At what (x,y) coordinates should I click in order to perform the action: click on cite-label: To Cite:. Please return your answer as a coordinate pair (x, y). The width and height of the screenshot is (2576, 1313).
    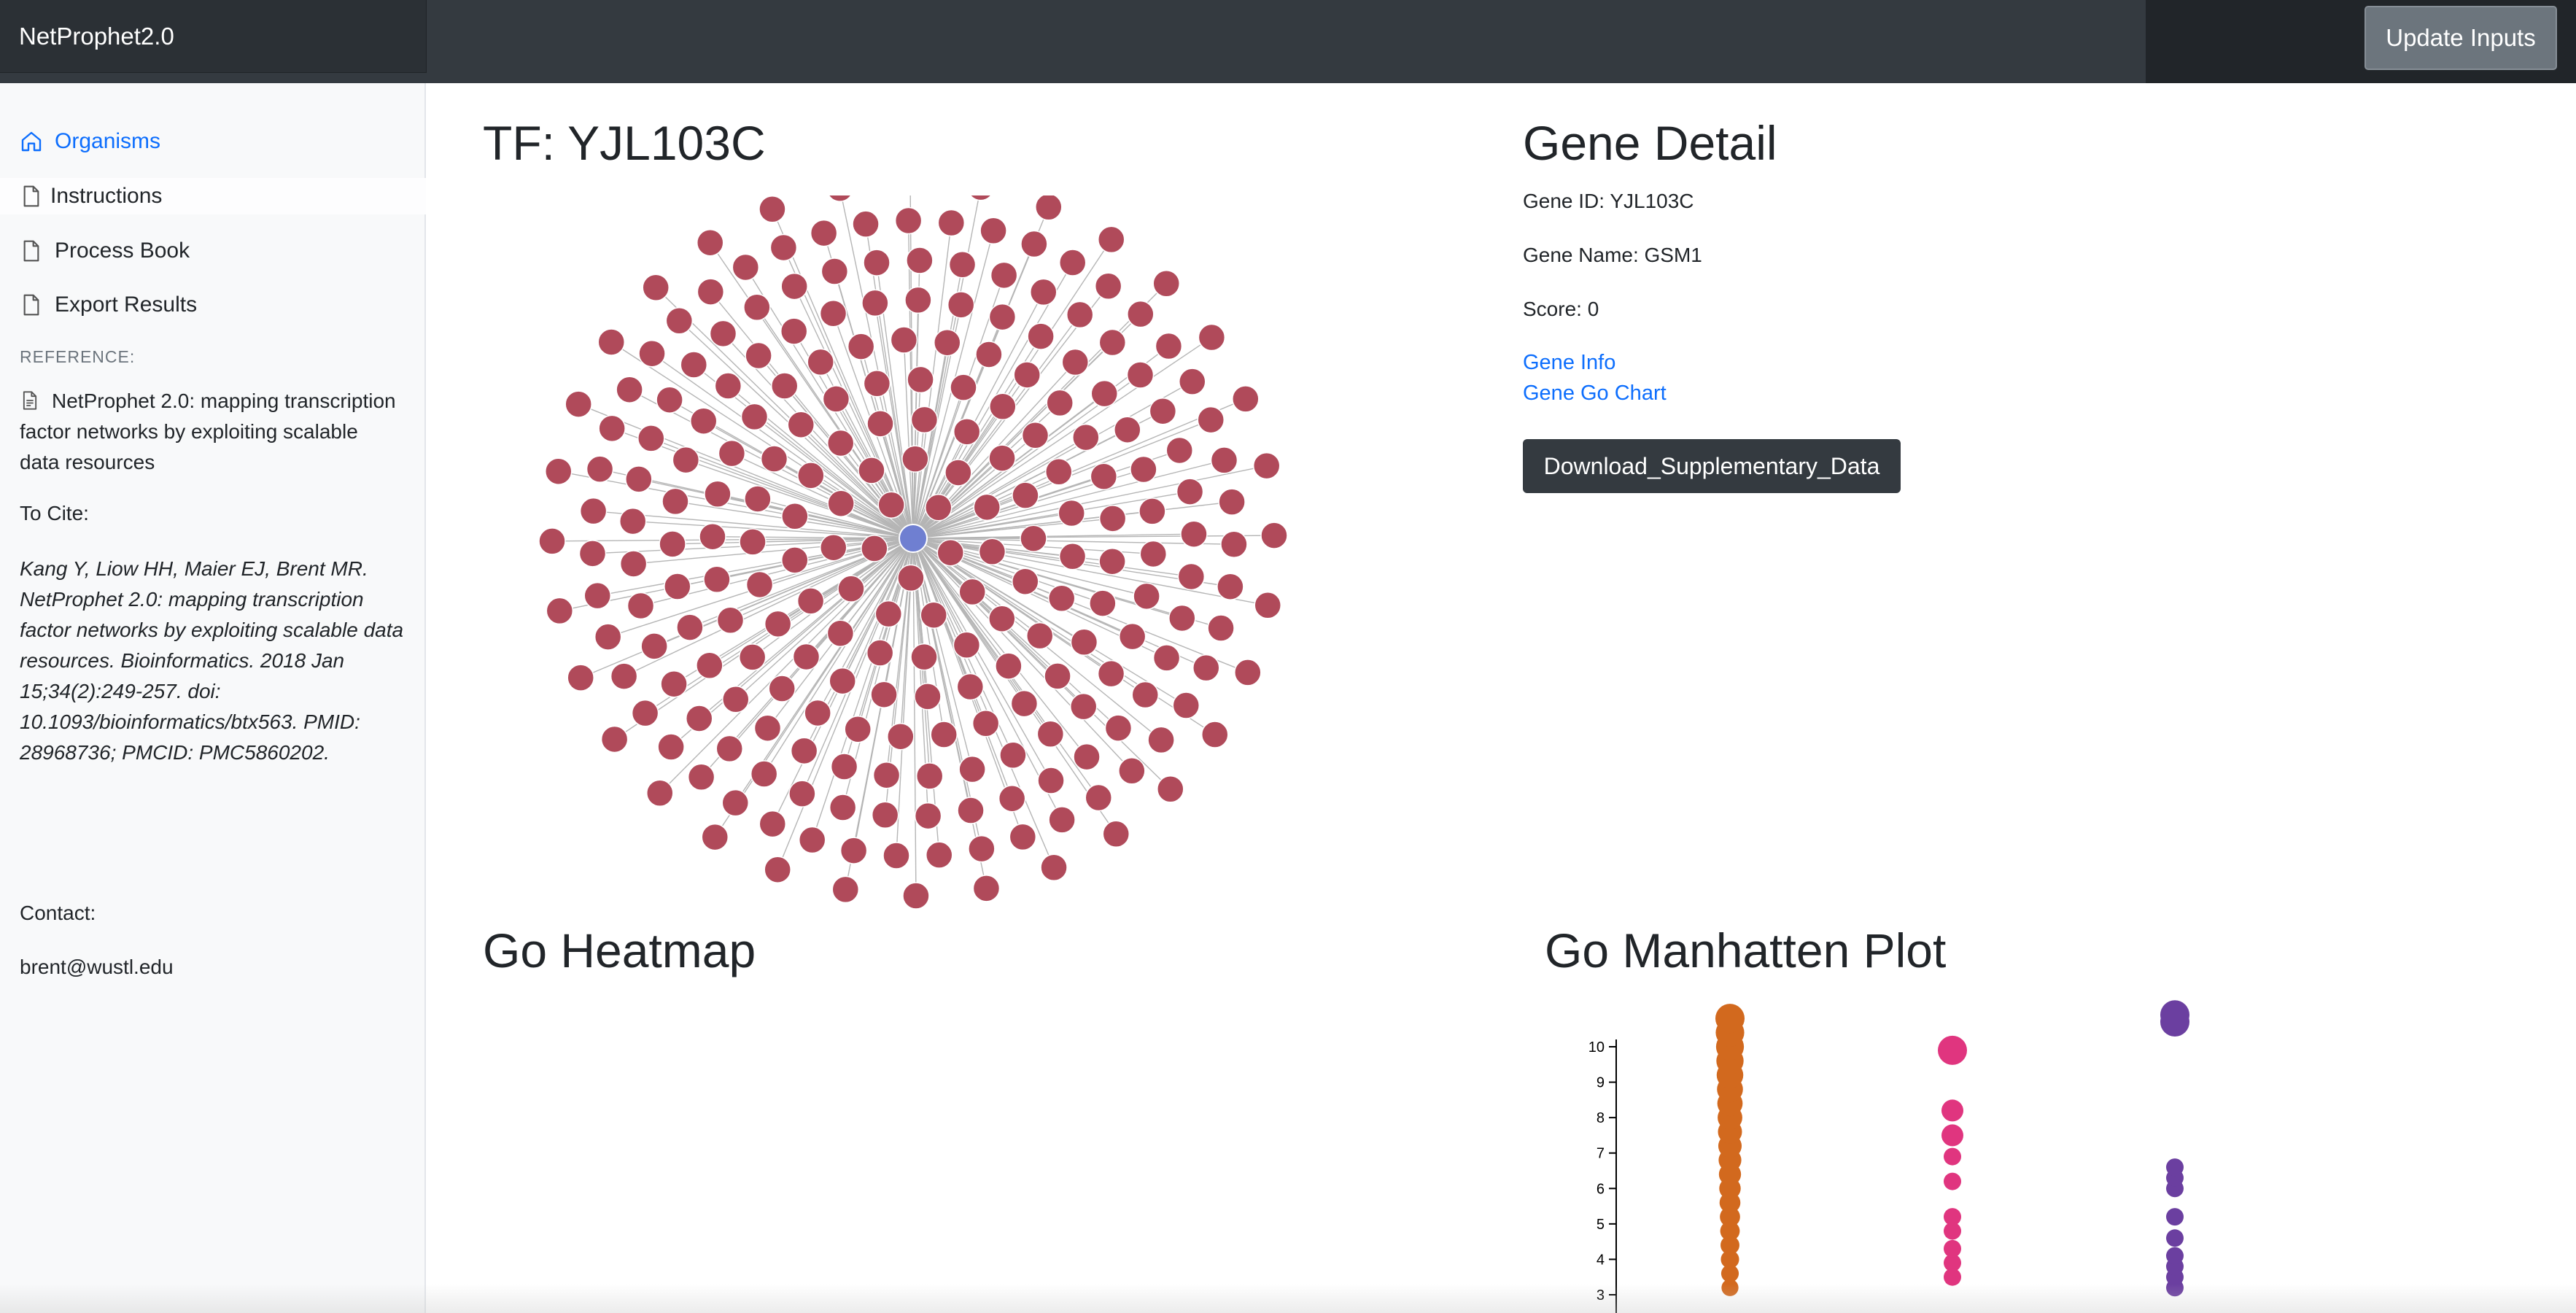
    Looking at the image, I should click on (55, 513).